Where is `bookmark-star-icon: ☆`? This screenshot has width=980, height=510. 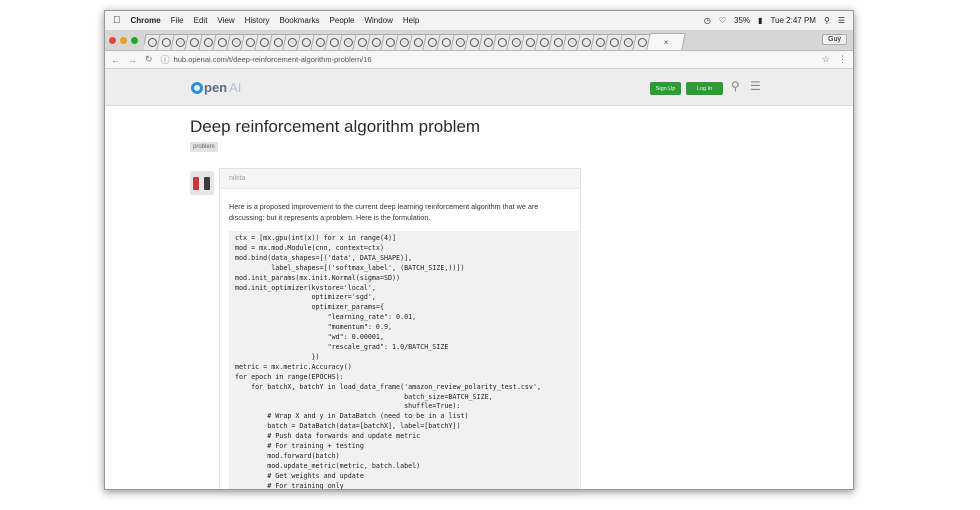
bookmark-star-icon: ☆ is located at coordinates (826, 59).